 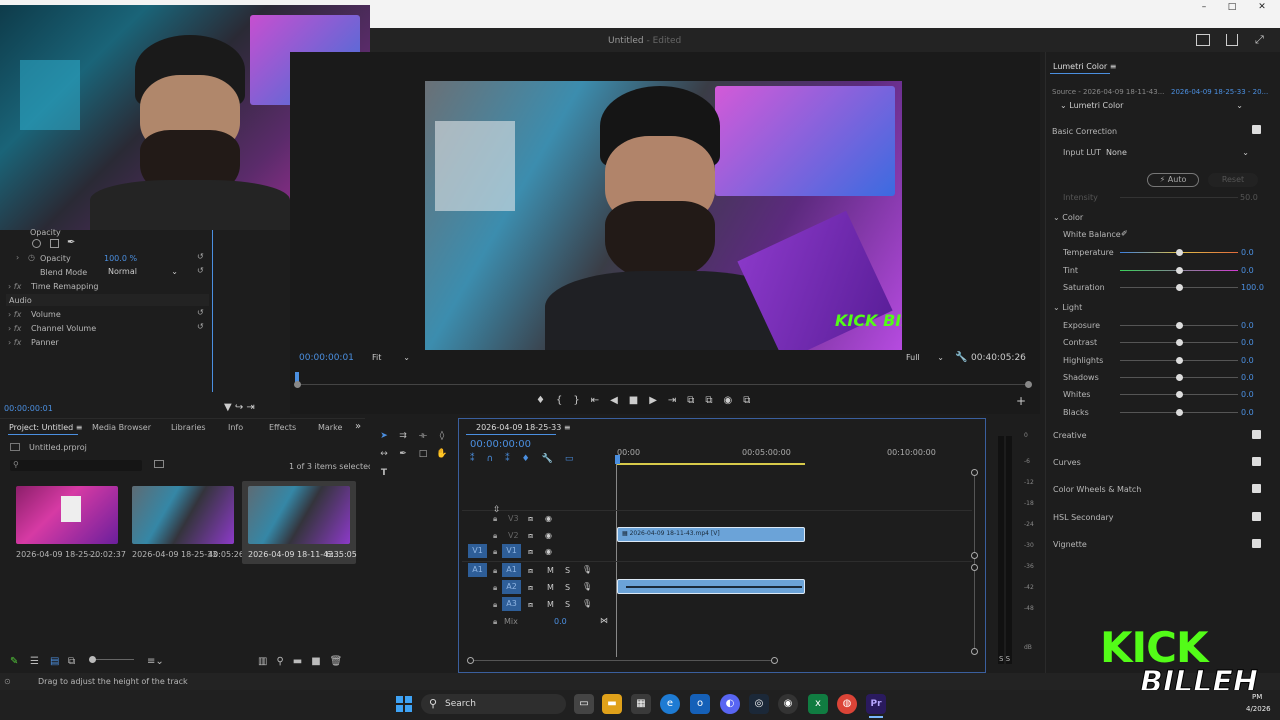 What do you see at coordinates (1021, 401) in the screenshot?
I see `add-button: +` at bounding box center [1021, 401].